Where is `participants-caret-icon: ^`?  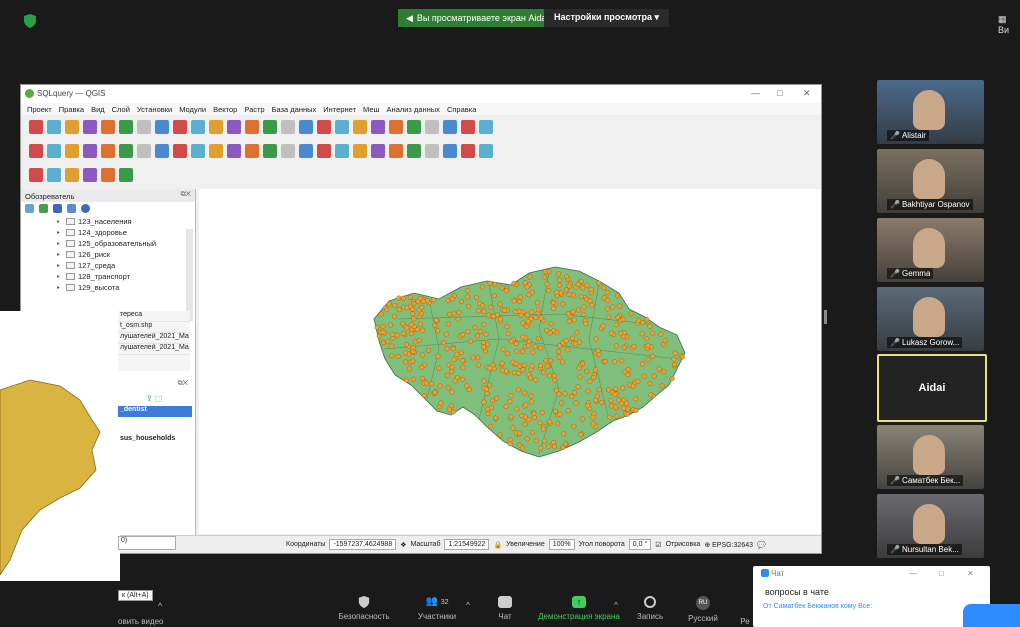
participants-caret-icon: ^ is located at coordinates (468, 605).